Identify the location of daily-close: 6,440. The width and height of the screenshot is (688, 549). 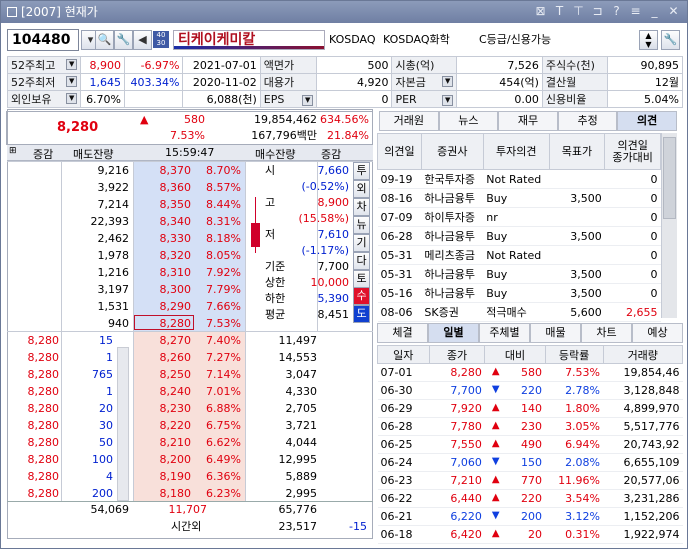
(457, 498).